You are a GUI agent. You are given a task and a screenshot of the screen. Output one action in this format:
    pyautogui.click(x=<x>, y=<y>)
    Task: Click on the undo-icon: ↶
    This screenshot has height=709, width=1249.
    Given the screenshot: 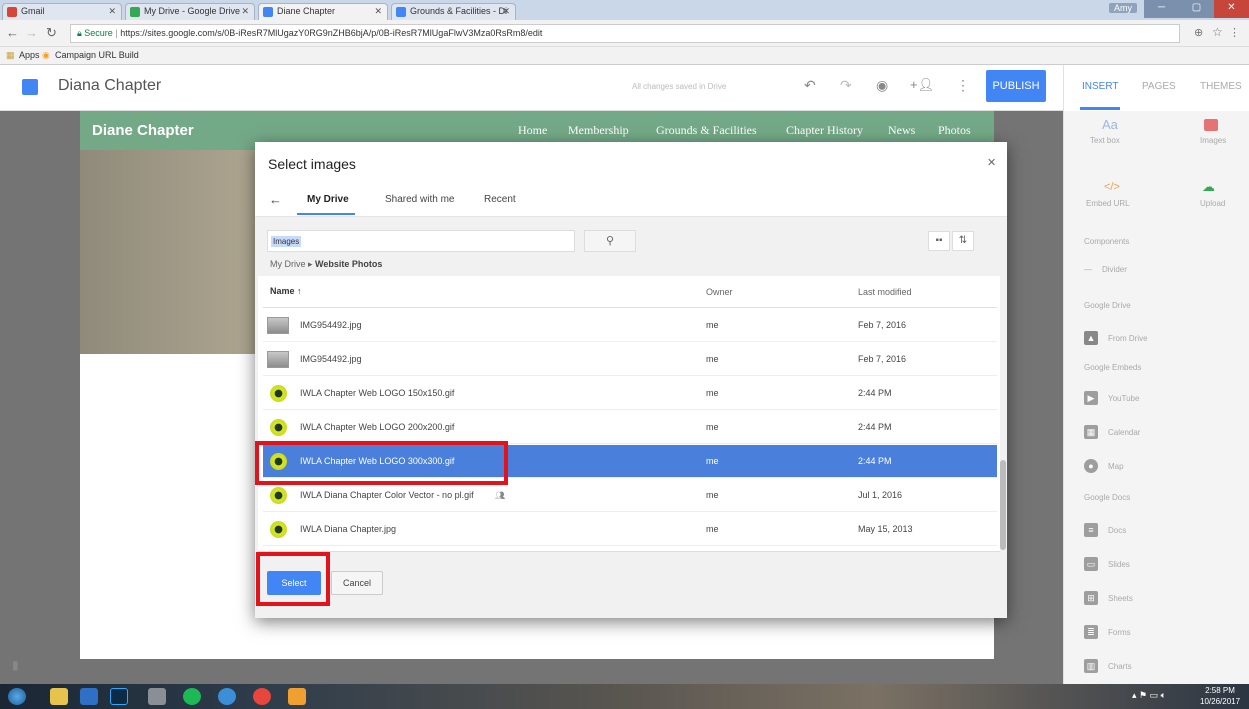 What is the action you would take?
    pyautogui.click(x=810, y=85)
    